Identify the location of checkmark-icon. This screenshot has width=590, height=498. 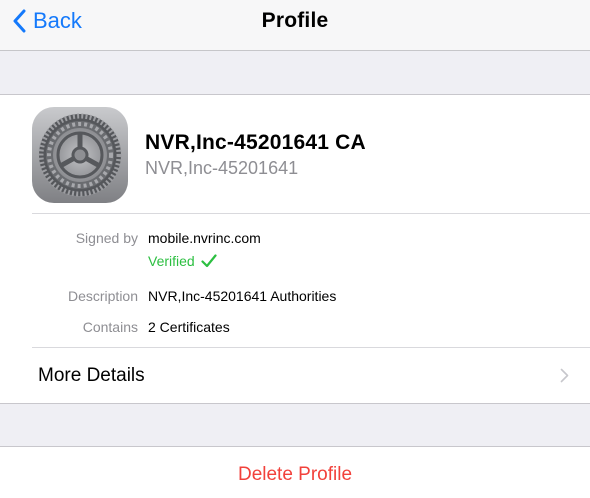
(209, 261).